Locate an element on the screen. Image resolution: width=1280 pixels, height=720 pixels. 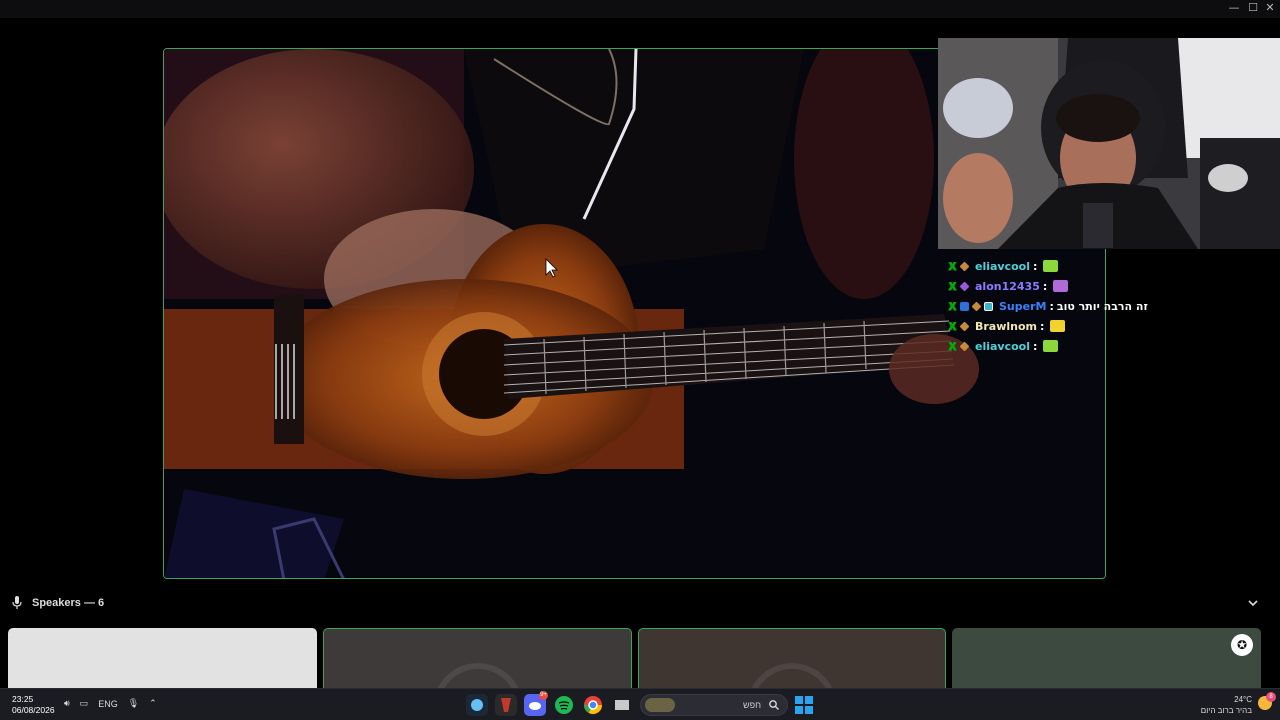
app-red-icon is located at coordinates (506, 705).